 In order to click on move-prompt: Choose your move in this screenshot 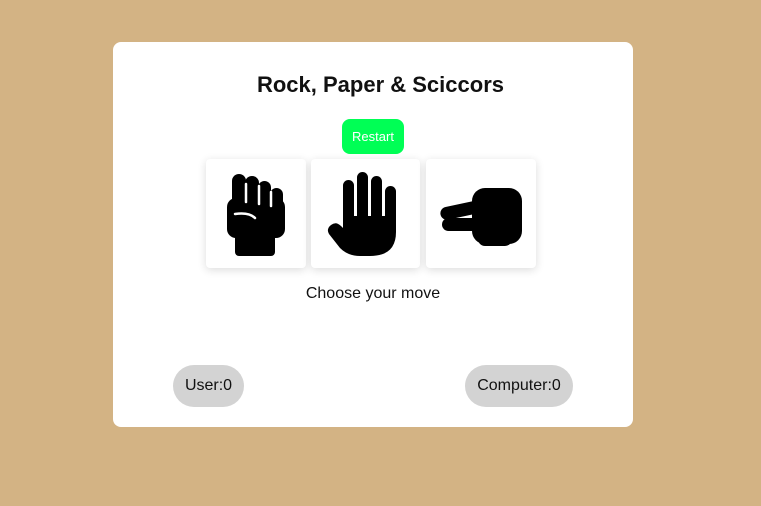, I will do `click(373, 293)`.